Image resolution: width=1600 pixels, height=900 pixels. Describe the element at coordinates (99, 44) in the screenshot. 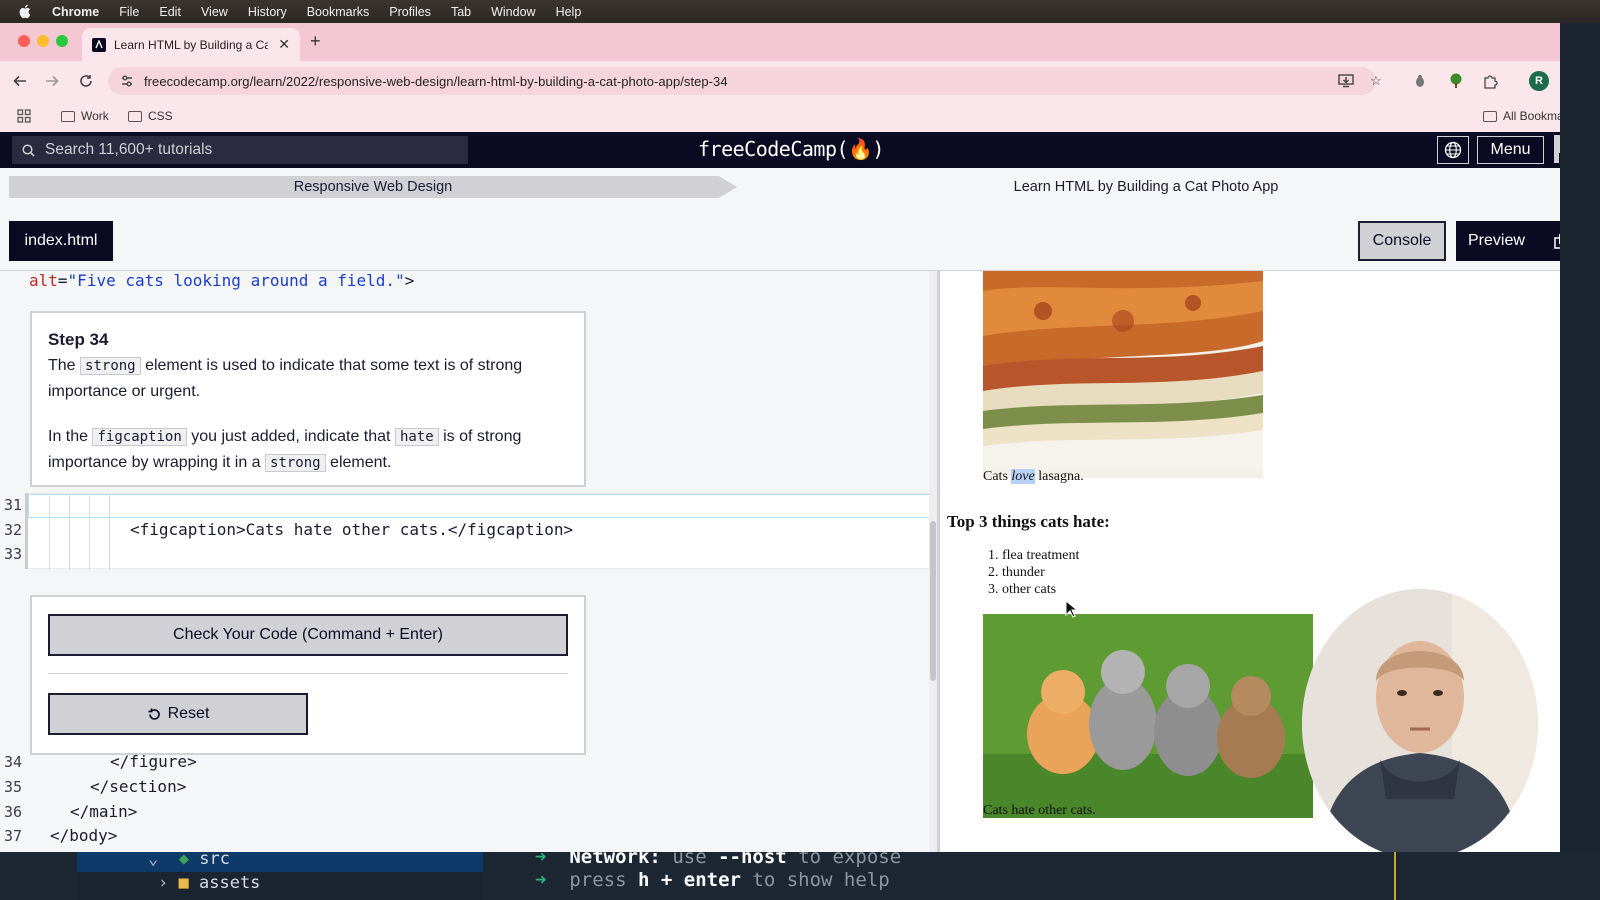

I see `fcc-favicon-icon` at that location.